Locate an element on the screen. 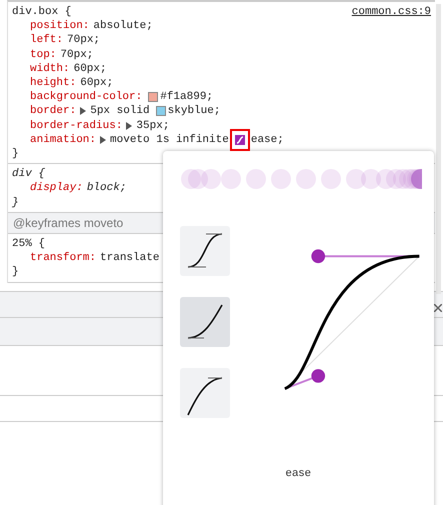 This screenshot has width=443, height=505. source-link: common.css:9 is located at coordinates (391, 12).